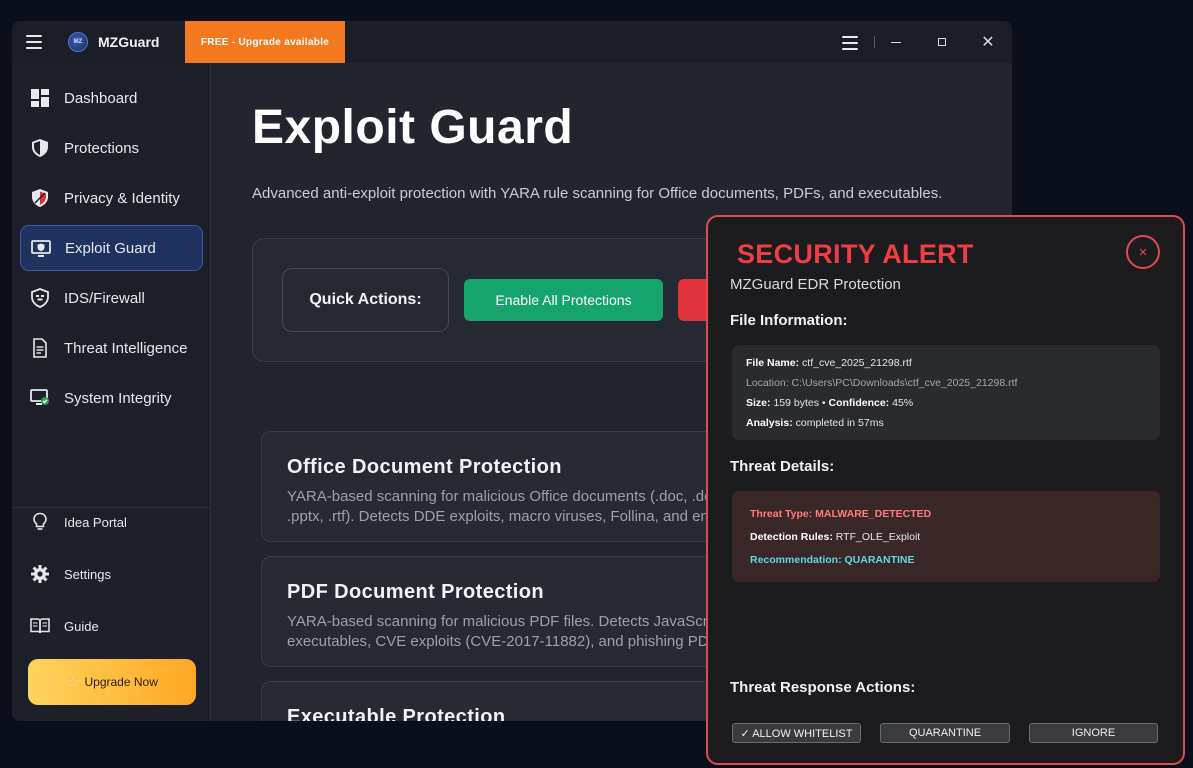  Describe the element at coordinates (758, 403) in the screenshot. I see `file-size-label: Size:` at that location.